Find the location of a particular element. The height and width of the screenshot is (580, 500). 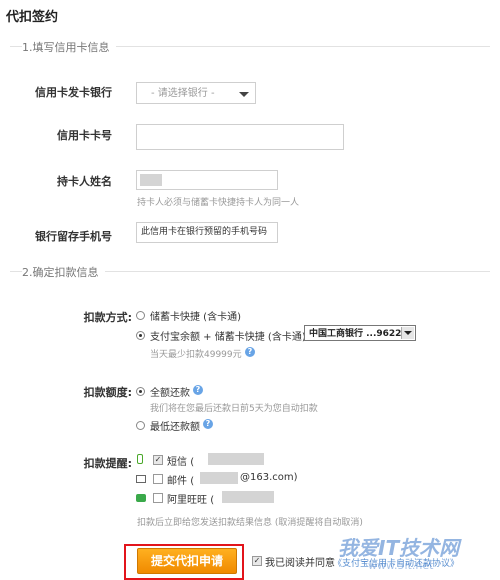

debit-card-select: 中国工商银行 ...9622 is located at coordinates (360, 333).